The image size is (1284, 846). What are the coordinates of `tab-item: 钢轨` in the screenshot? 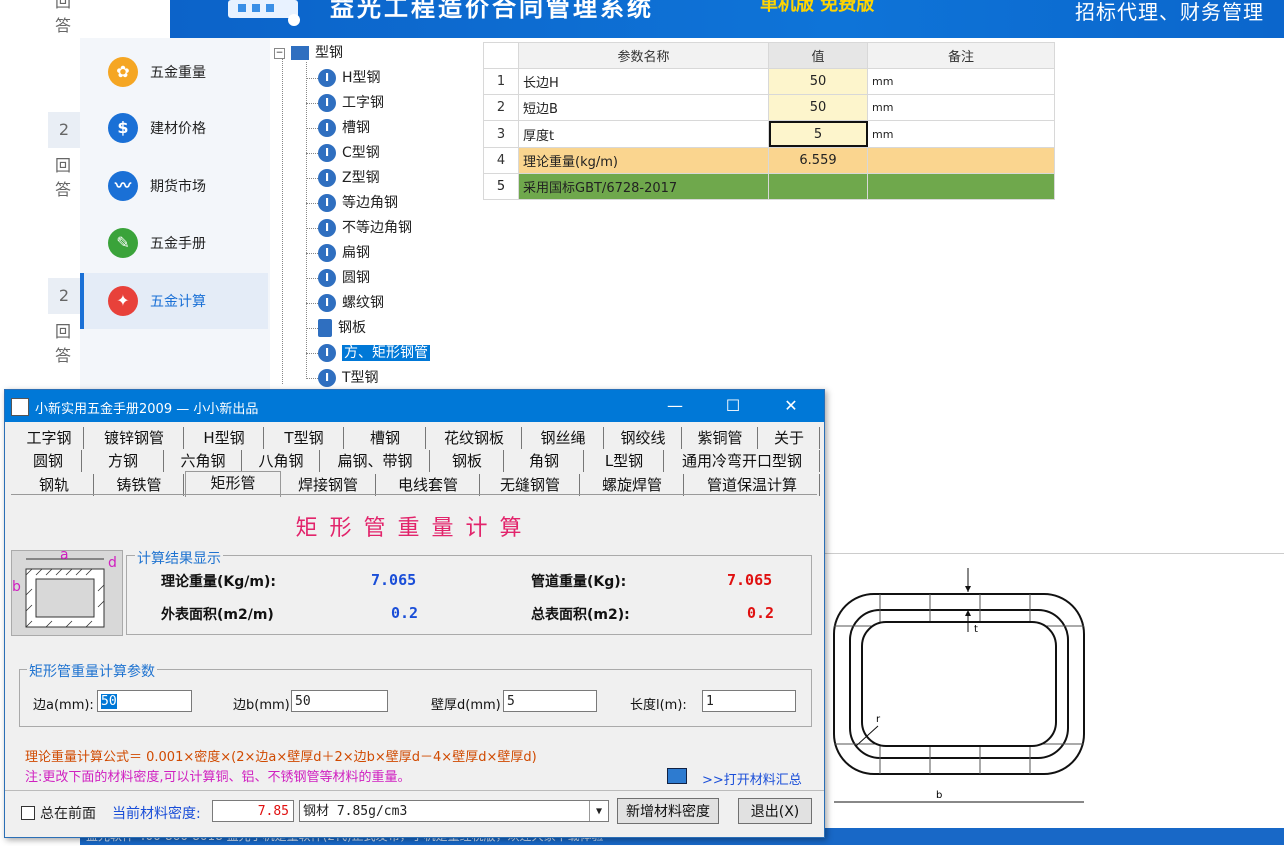 It's located at (54, 485).